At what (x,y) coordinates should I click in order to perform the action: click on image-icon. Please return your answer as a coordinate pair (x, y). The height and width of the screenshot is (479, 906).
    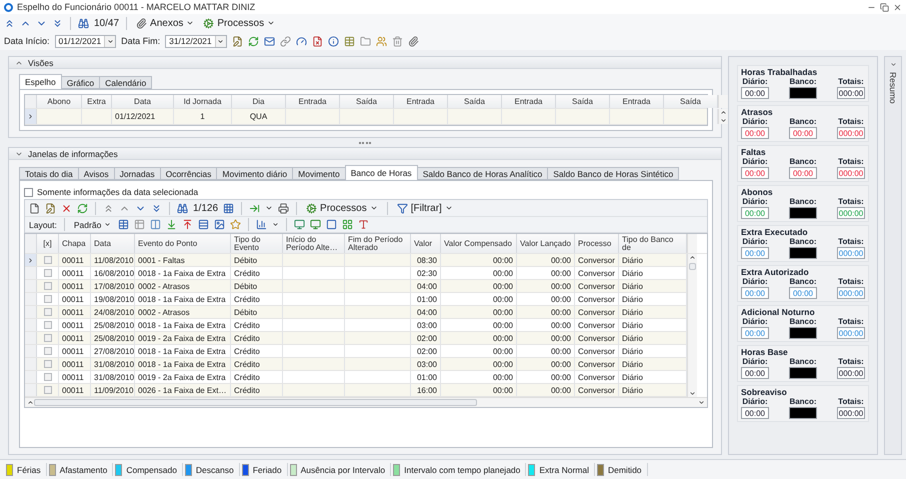
    Looking at the image, I should click on (220, 224).